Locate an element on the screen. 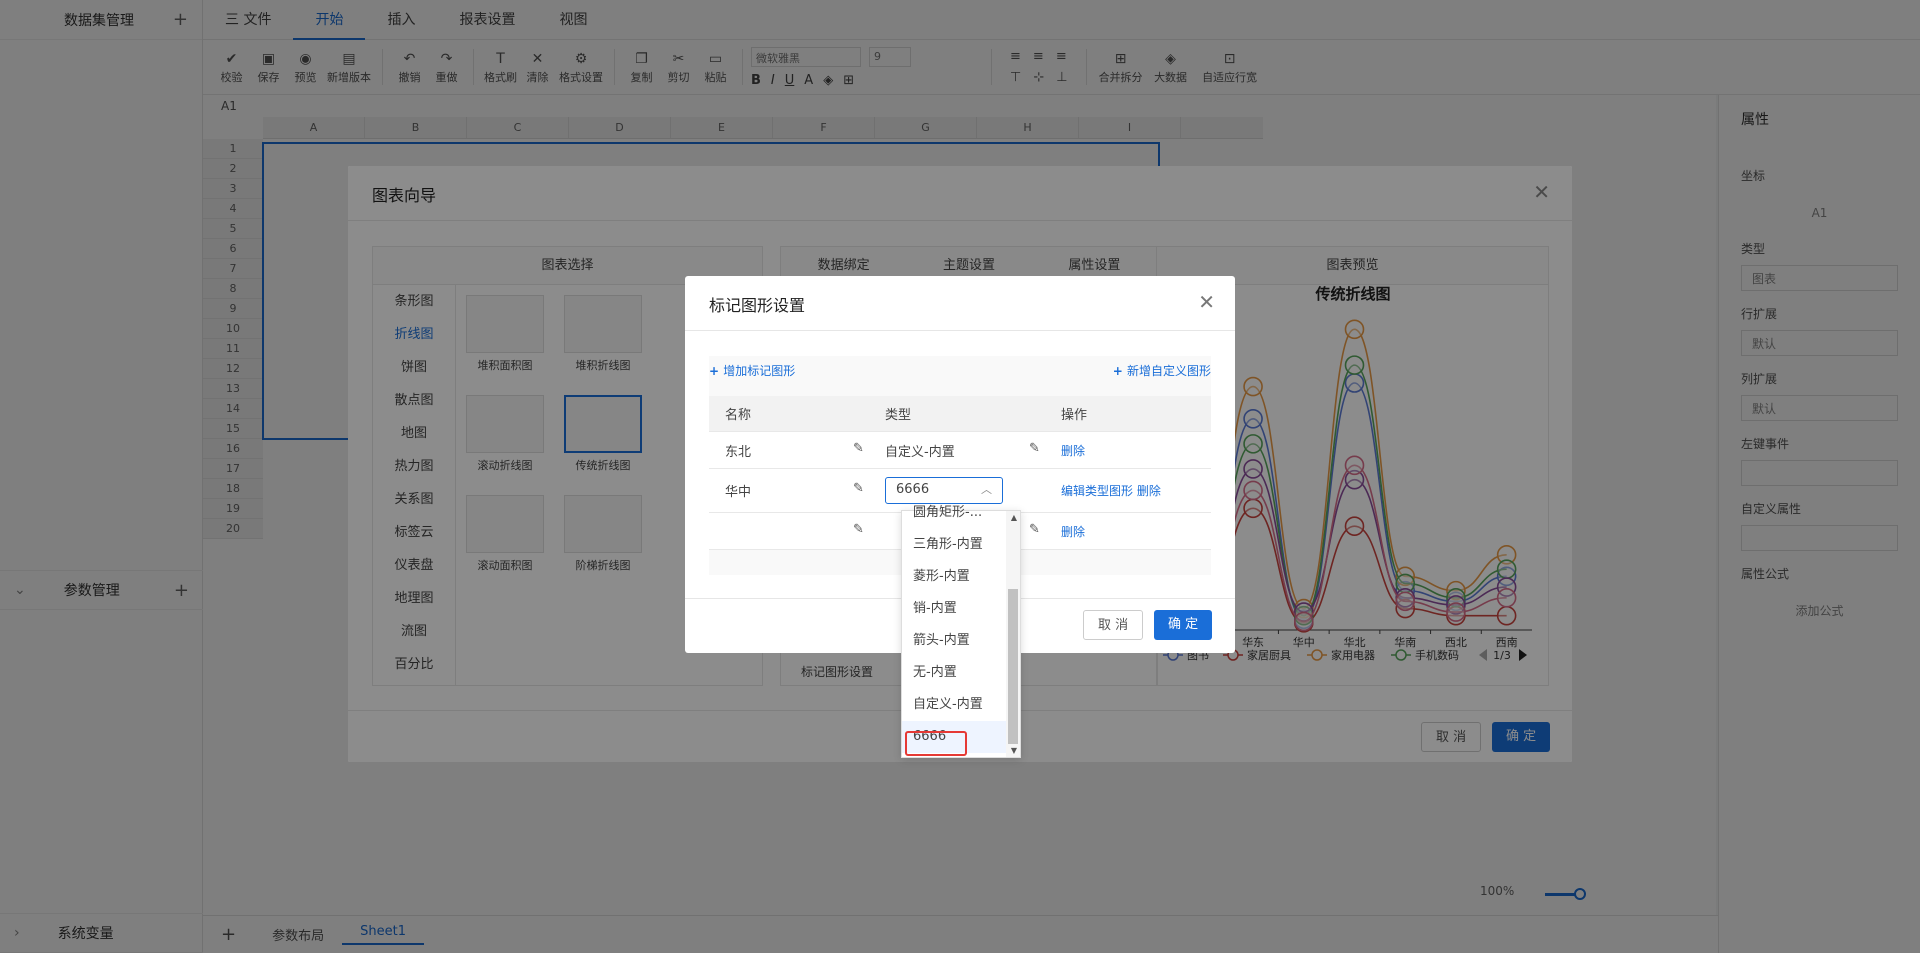 The image size is (1920, 953). table-header: 名称 类型 操作 is located at coordinates (960, 414).